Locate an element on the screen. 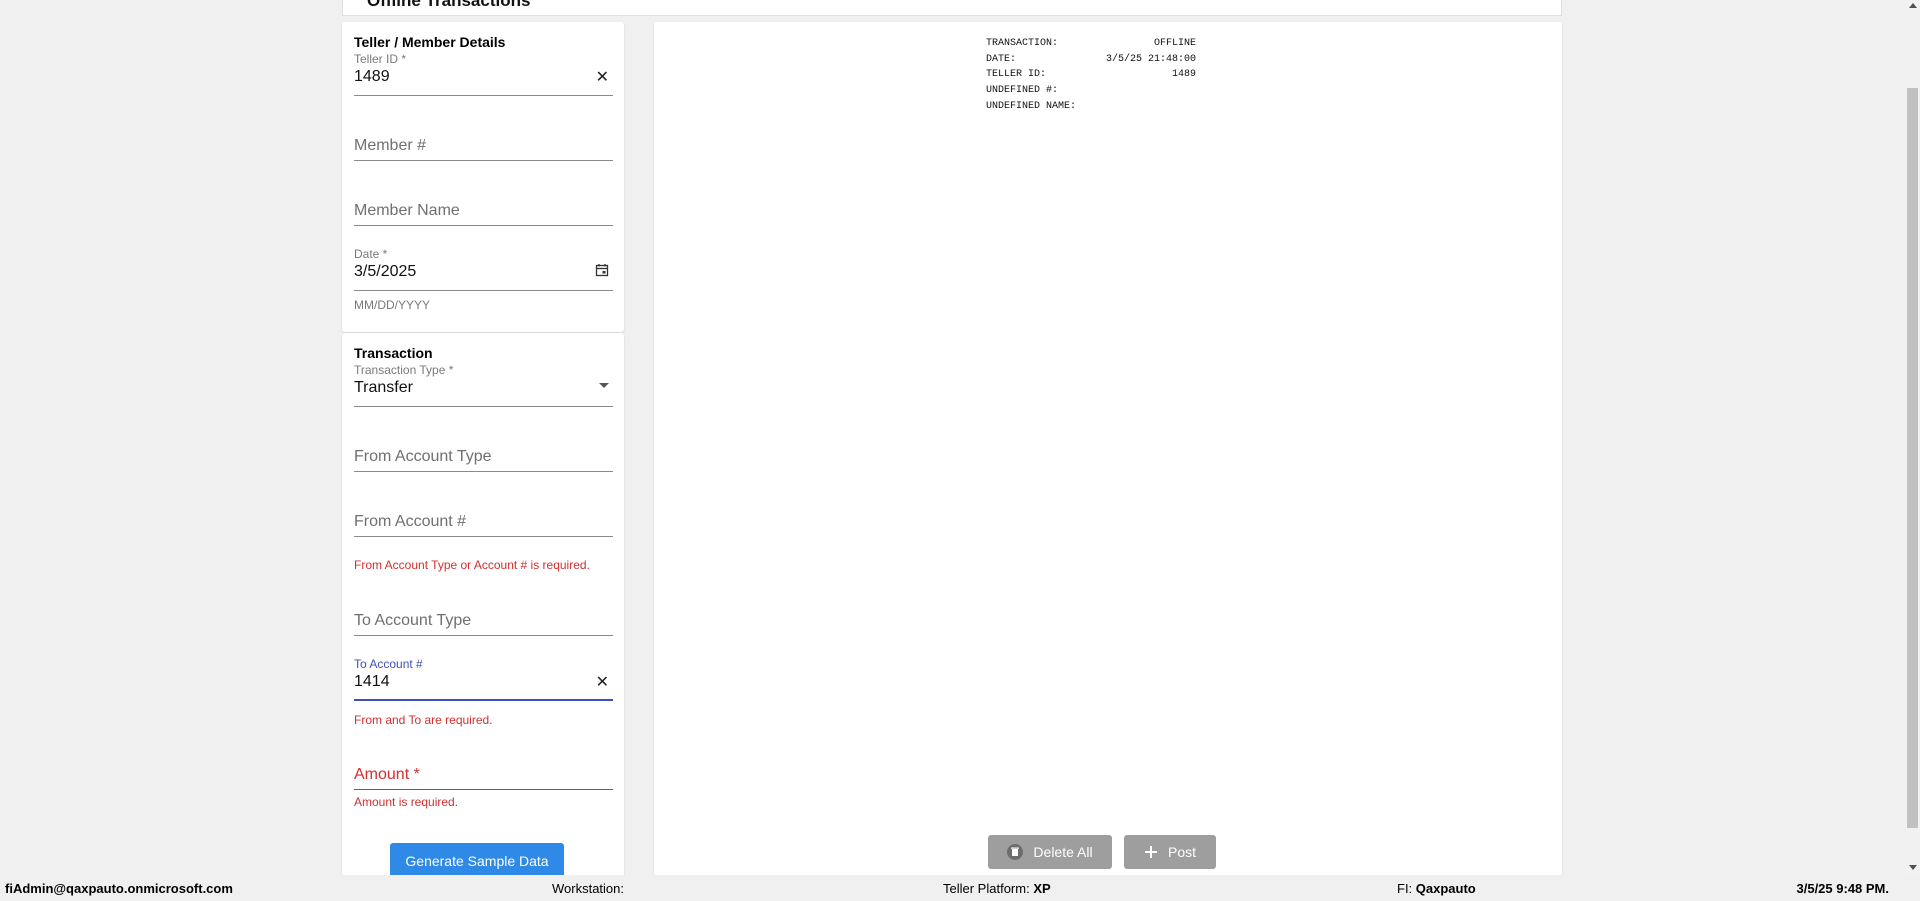 The image size is (1920, 901). receipt-row: TELLER ID: 1489 is located at coordinates (1091, 75).